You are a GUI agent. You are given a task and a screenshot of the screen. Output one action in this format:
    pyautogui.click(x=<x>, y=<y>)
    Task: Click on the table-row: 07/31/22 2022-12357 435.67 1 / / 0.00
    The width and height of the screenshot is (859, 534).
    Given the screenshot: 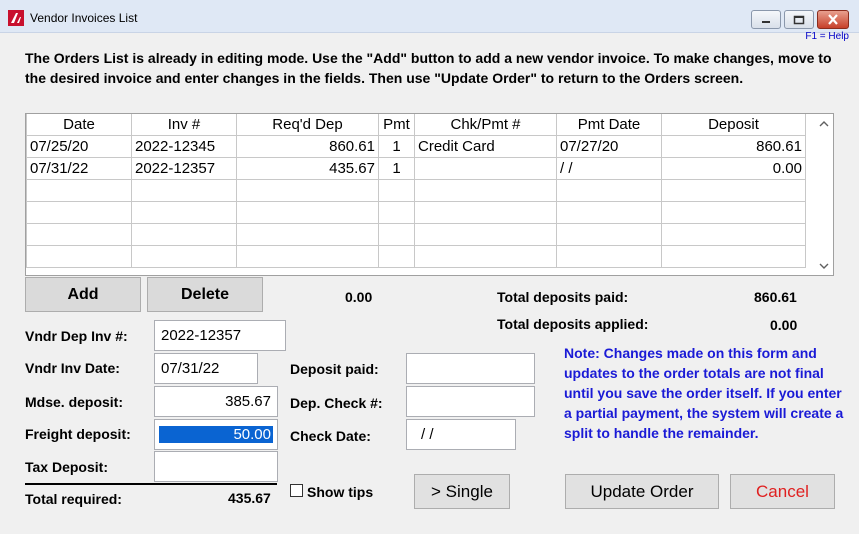 What is the action you would take?
    pyautogui.click(x=416, y=168)
    